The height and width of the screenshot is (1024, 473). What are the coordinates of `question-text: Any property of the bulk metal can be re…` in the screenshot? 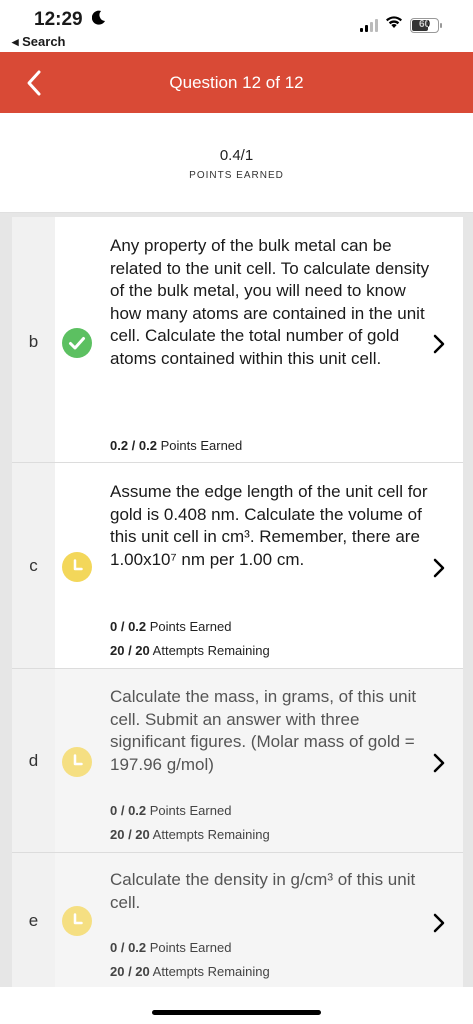 It's located at (270, 302).